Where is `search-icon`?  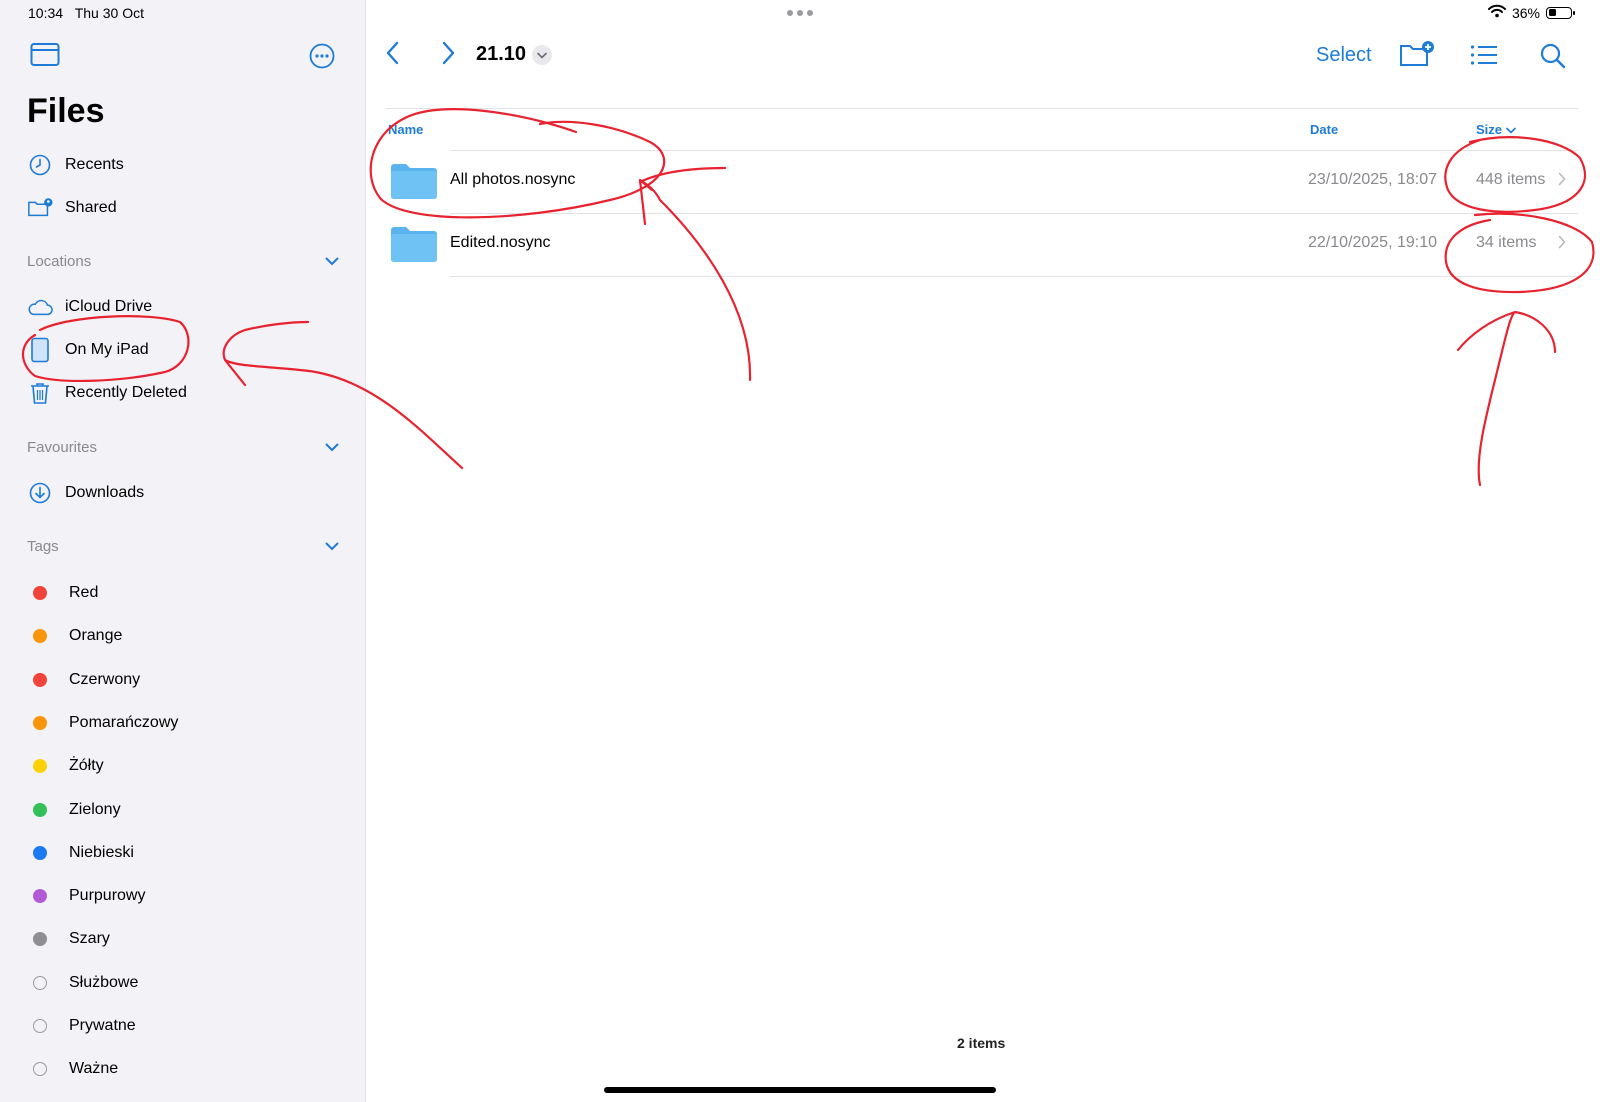
search-icon is located at coordinates (1553, 58).